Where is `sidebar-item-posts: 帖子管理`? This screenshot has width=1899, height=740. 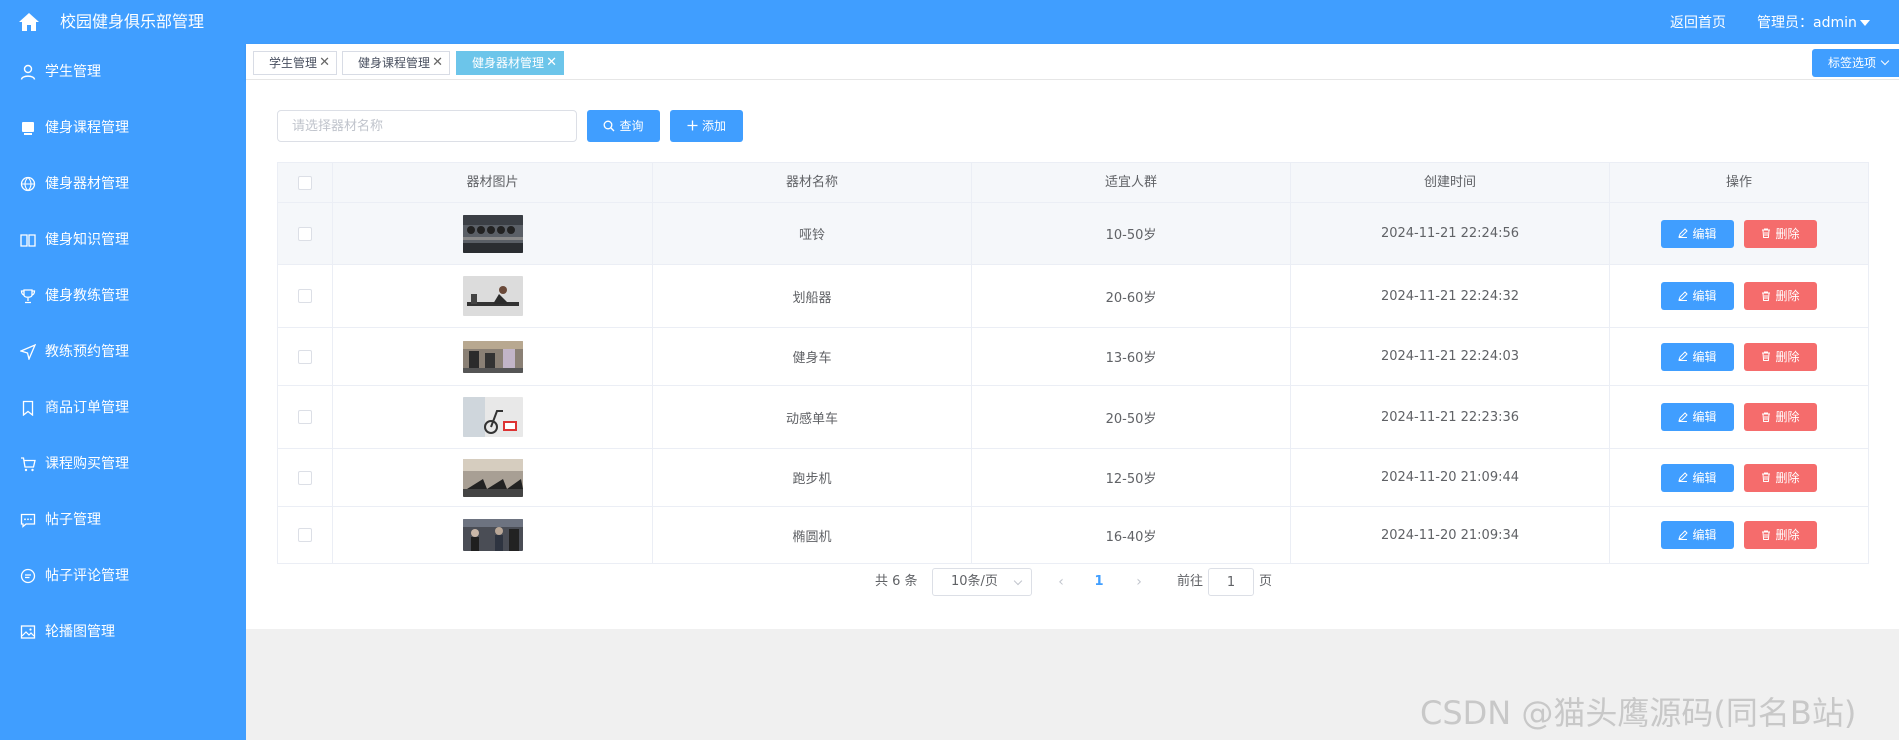
sidebar-item-posts: 帖子管理 is located at coordinates (123, 520).